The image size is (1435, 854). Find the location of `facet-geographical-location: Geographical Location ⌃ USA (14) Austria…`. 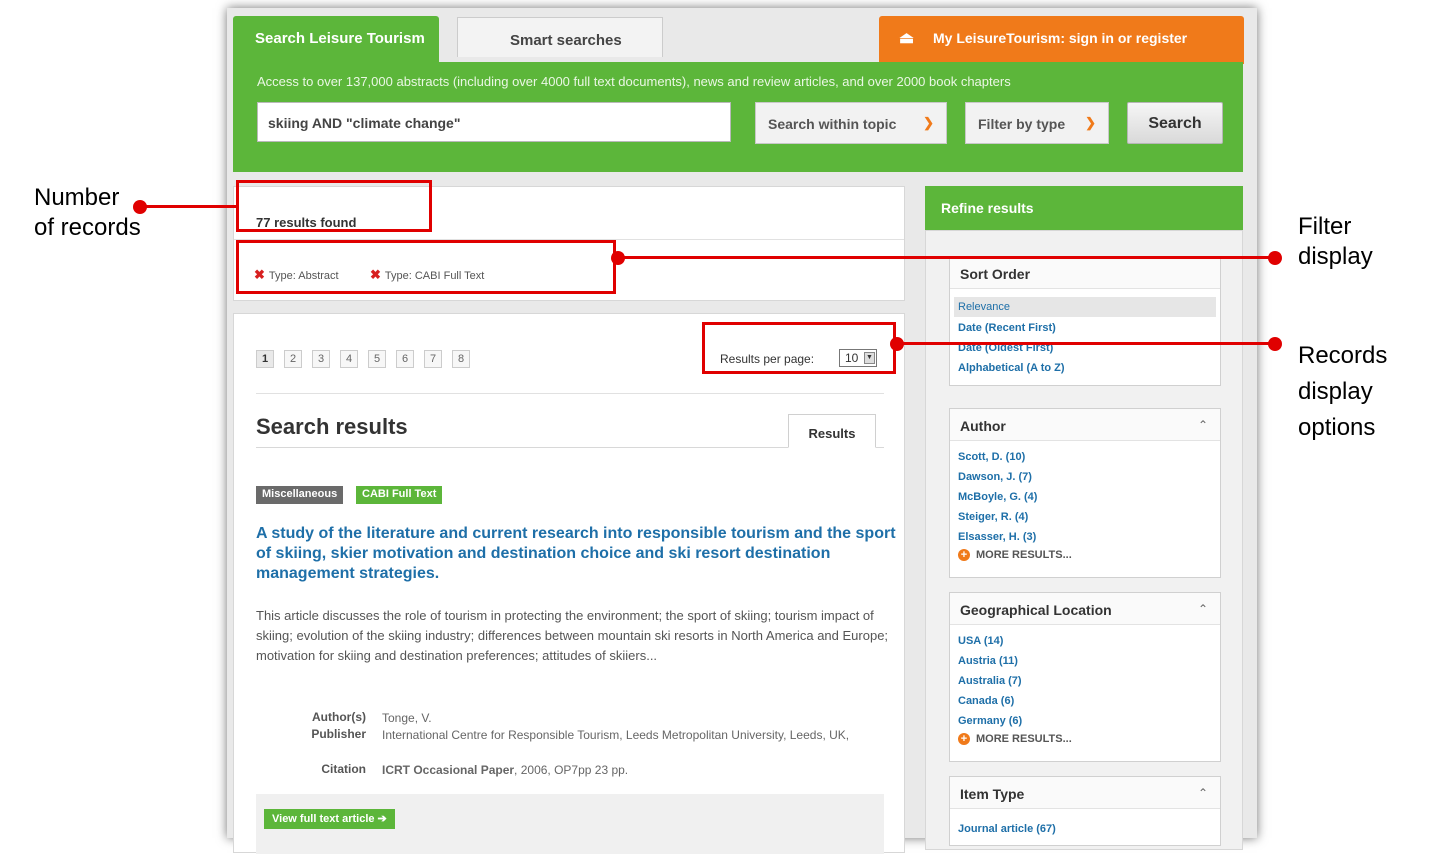

facet-geographical-location: Geographical Location ⌃ USA (14) Austria… is located at coordinates (1085, 677).